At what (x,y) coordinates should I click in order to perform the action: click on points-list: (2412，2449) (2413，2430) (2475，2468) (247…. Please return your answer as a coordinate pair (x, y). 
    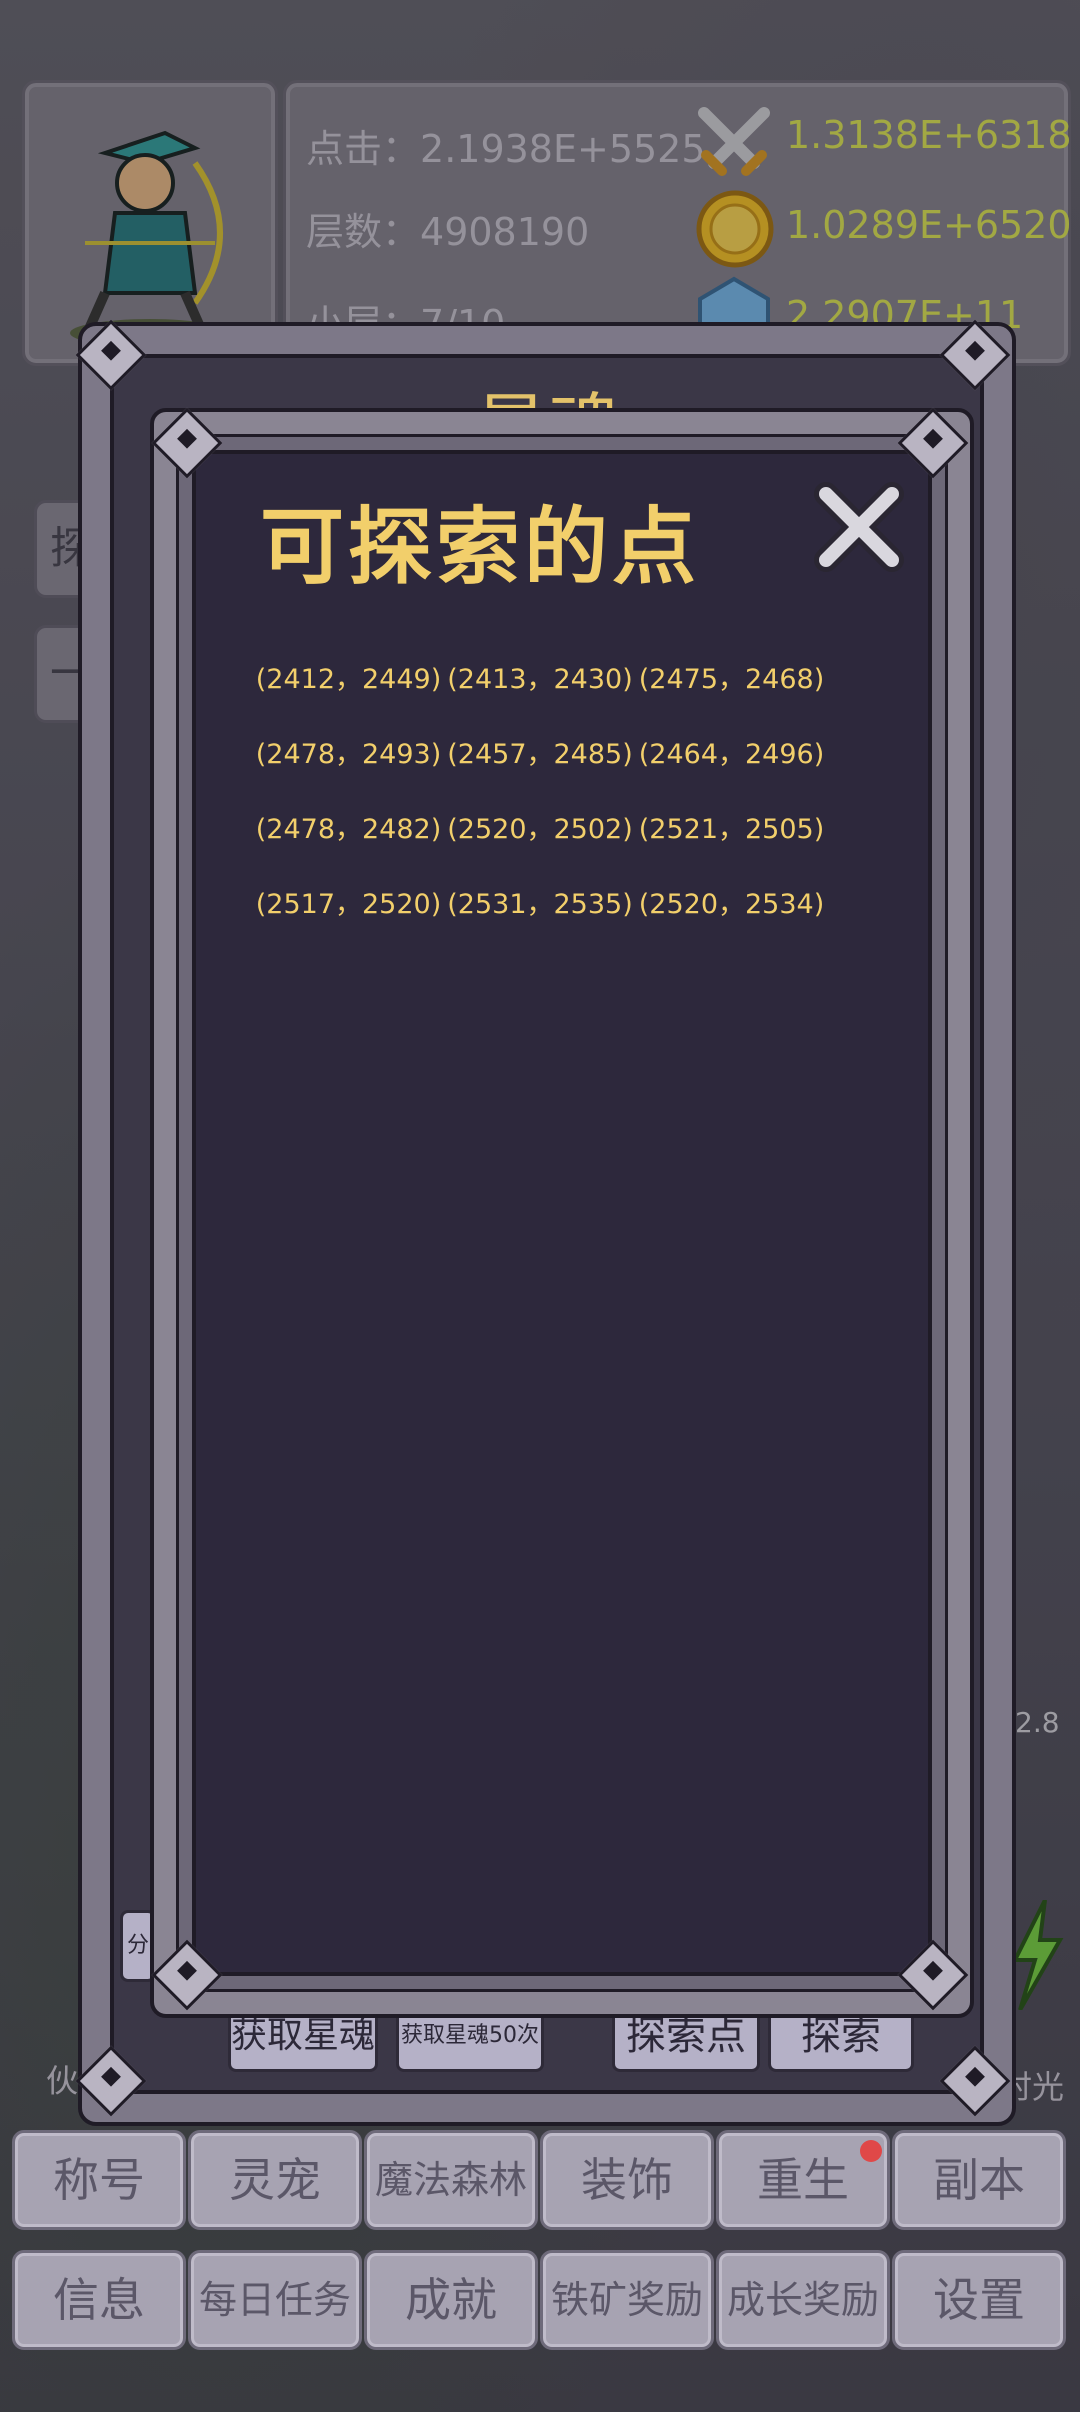
    Looking at the image, I should click on (540, 806).